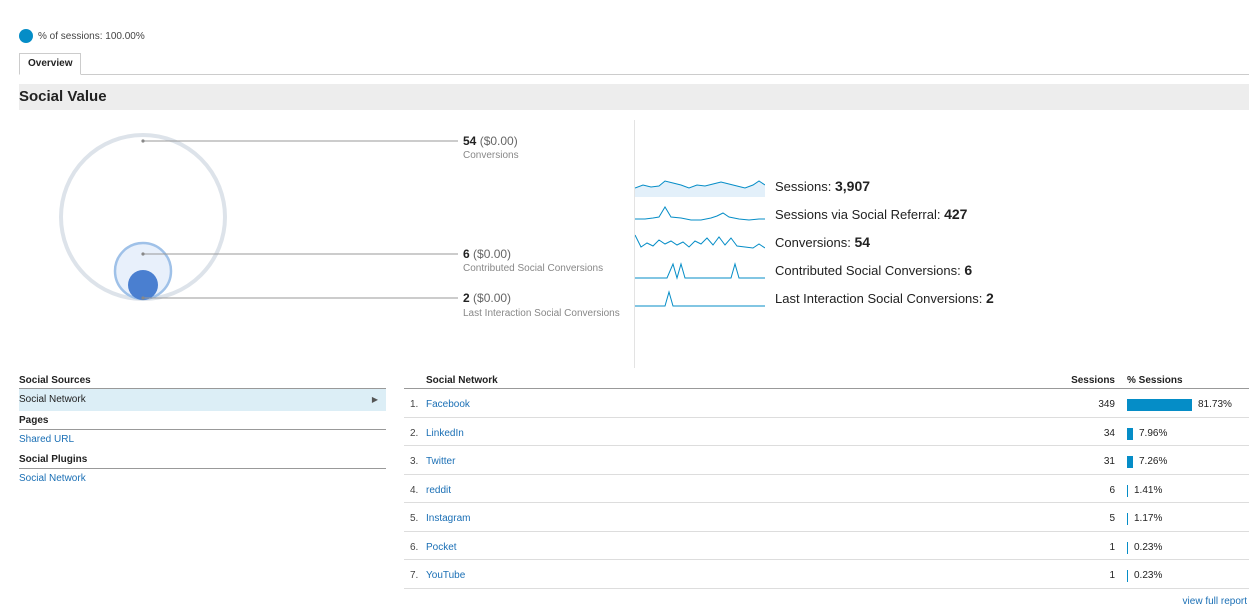 The width and height of the screenshot is (1249, 612). I want to click on row-number: 7., so click(414, 575).